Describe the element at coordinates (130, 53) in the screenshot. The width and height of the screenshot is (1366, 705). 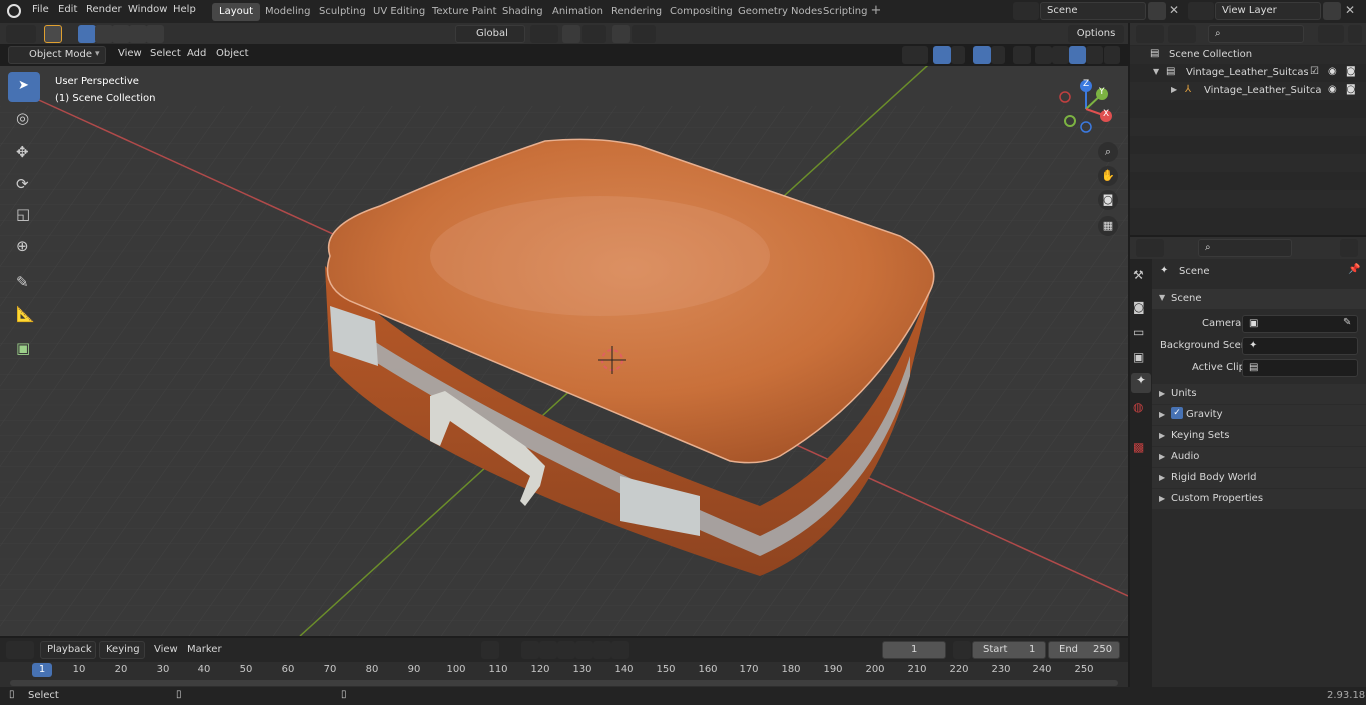
I see `viewport-menu-view: View` at that location.